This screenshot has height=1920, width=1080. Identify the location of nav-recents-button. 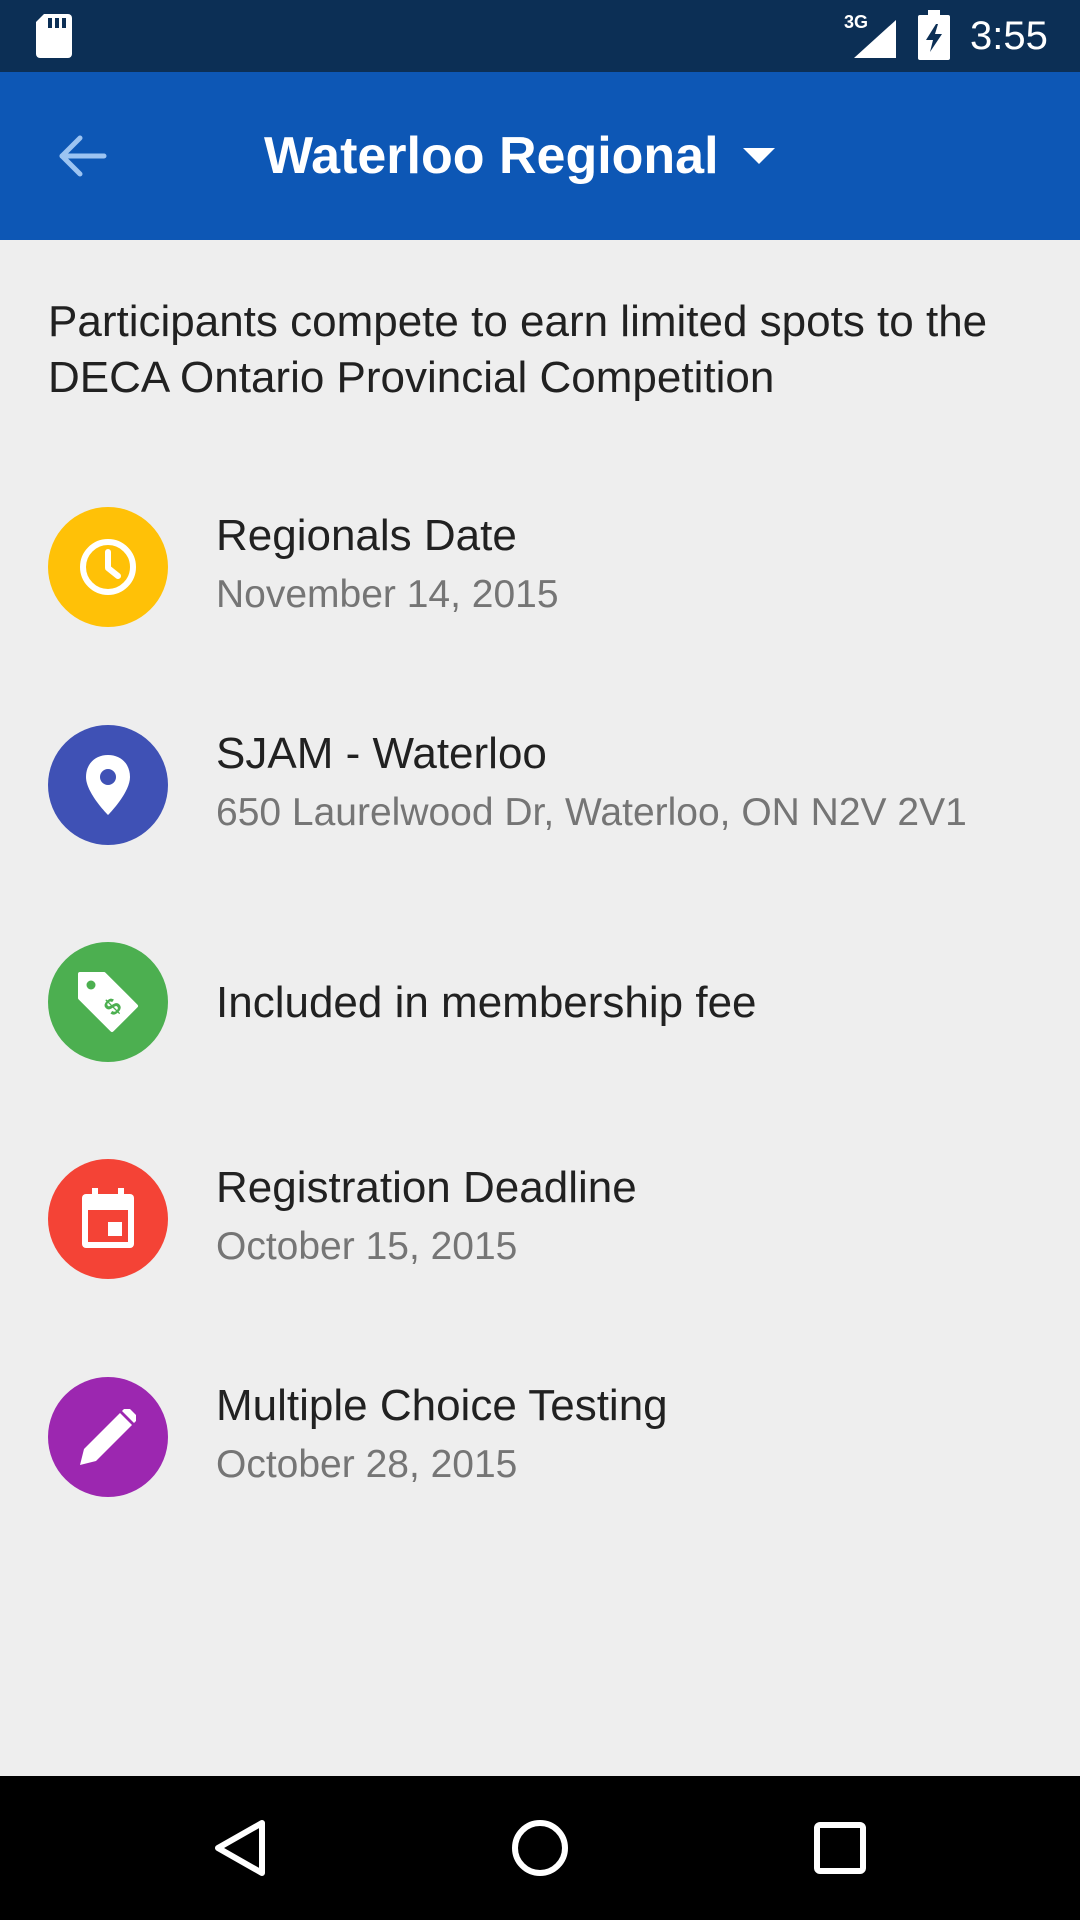
(840, 1848).